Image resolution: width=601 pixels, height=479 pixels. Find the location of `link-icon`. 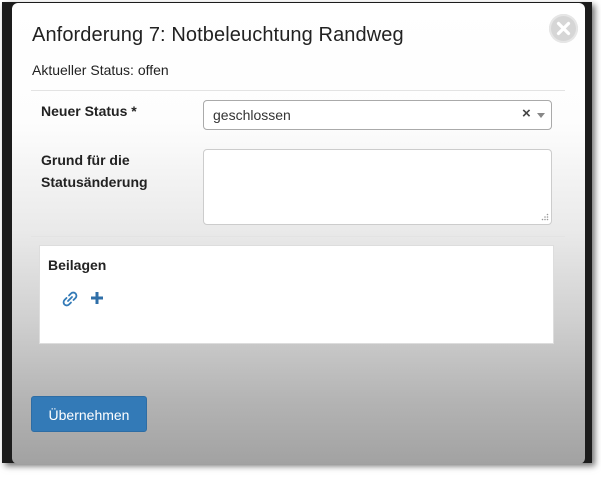

link-icon is located at coordinates (70, 299).